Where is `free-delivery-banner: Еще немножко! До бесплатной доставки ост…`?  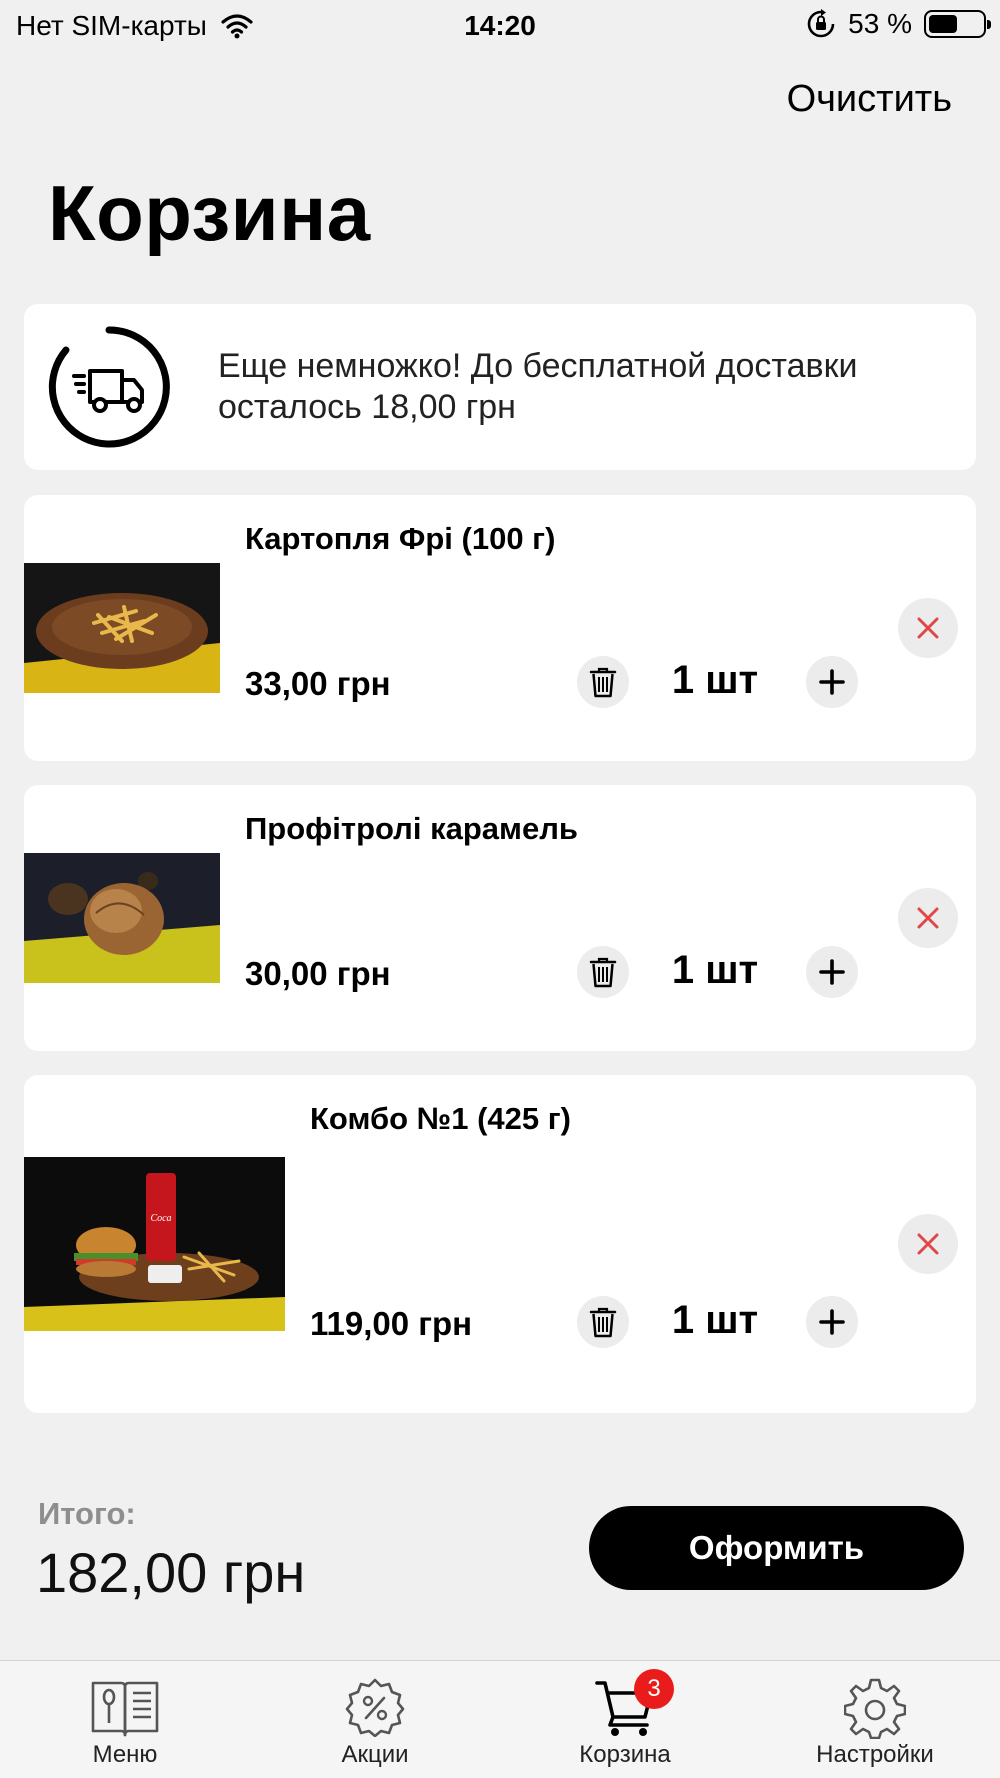 free-delivery-banner: Еще немножко! До бесплатной доставки ост… is located at coordinates (500, 387).